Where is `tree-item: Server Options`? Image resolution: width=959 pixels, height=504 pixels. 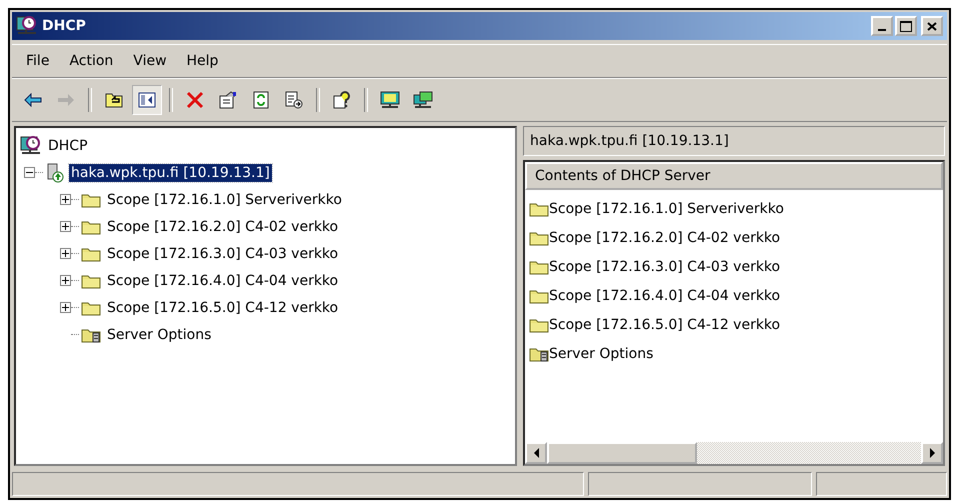 tree-item: Server Options is located at coordinates (159, 335).